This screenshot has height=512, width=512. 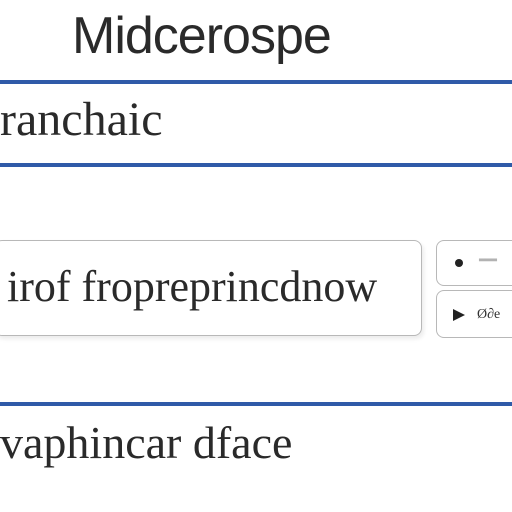 What do you see at coordinates (192, 286) in the screenshot?
I see `text-field-value: irof fropreprincdnow` at bounding box center [192, 286].